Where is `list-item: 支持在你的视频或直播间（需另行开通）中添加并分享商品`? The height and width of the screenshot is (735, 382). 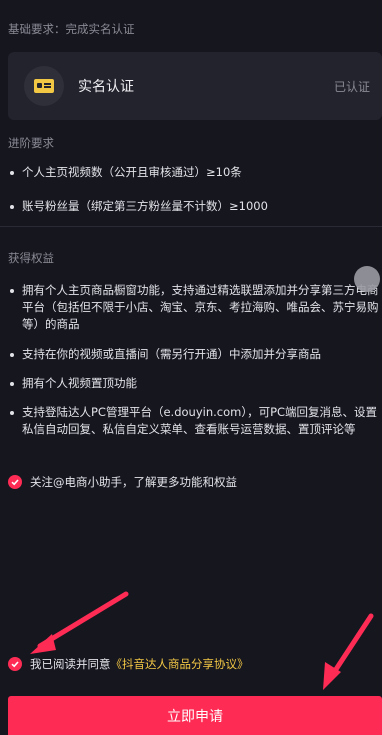 list-item: 支持在你的视频或直播间（需另行开通）中添加并分享商品 is located at coordinates (194, 354).